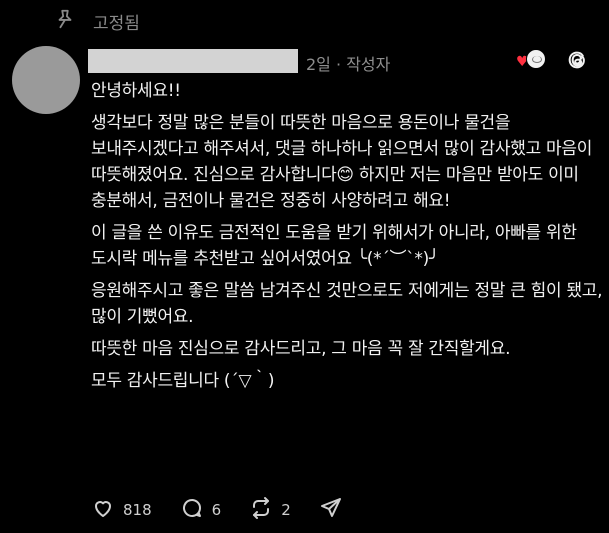 The height and width of the screenshot is (533, 609). What do you see at coordinates (552, 60) in the screenshot?
I see `header-icons: ♥` at bounding box center [552, 60].